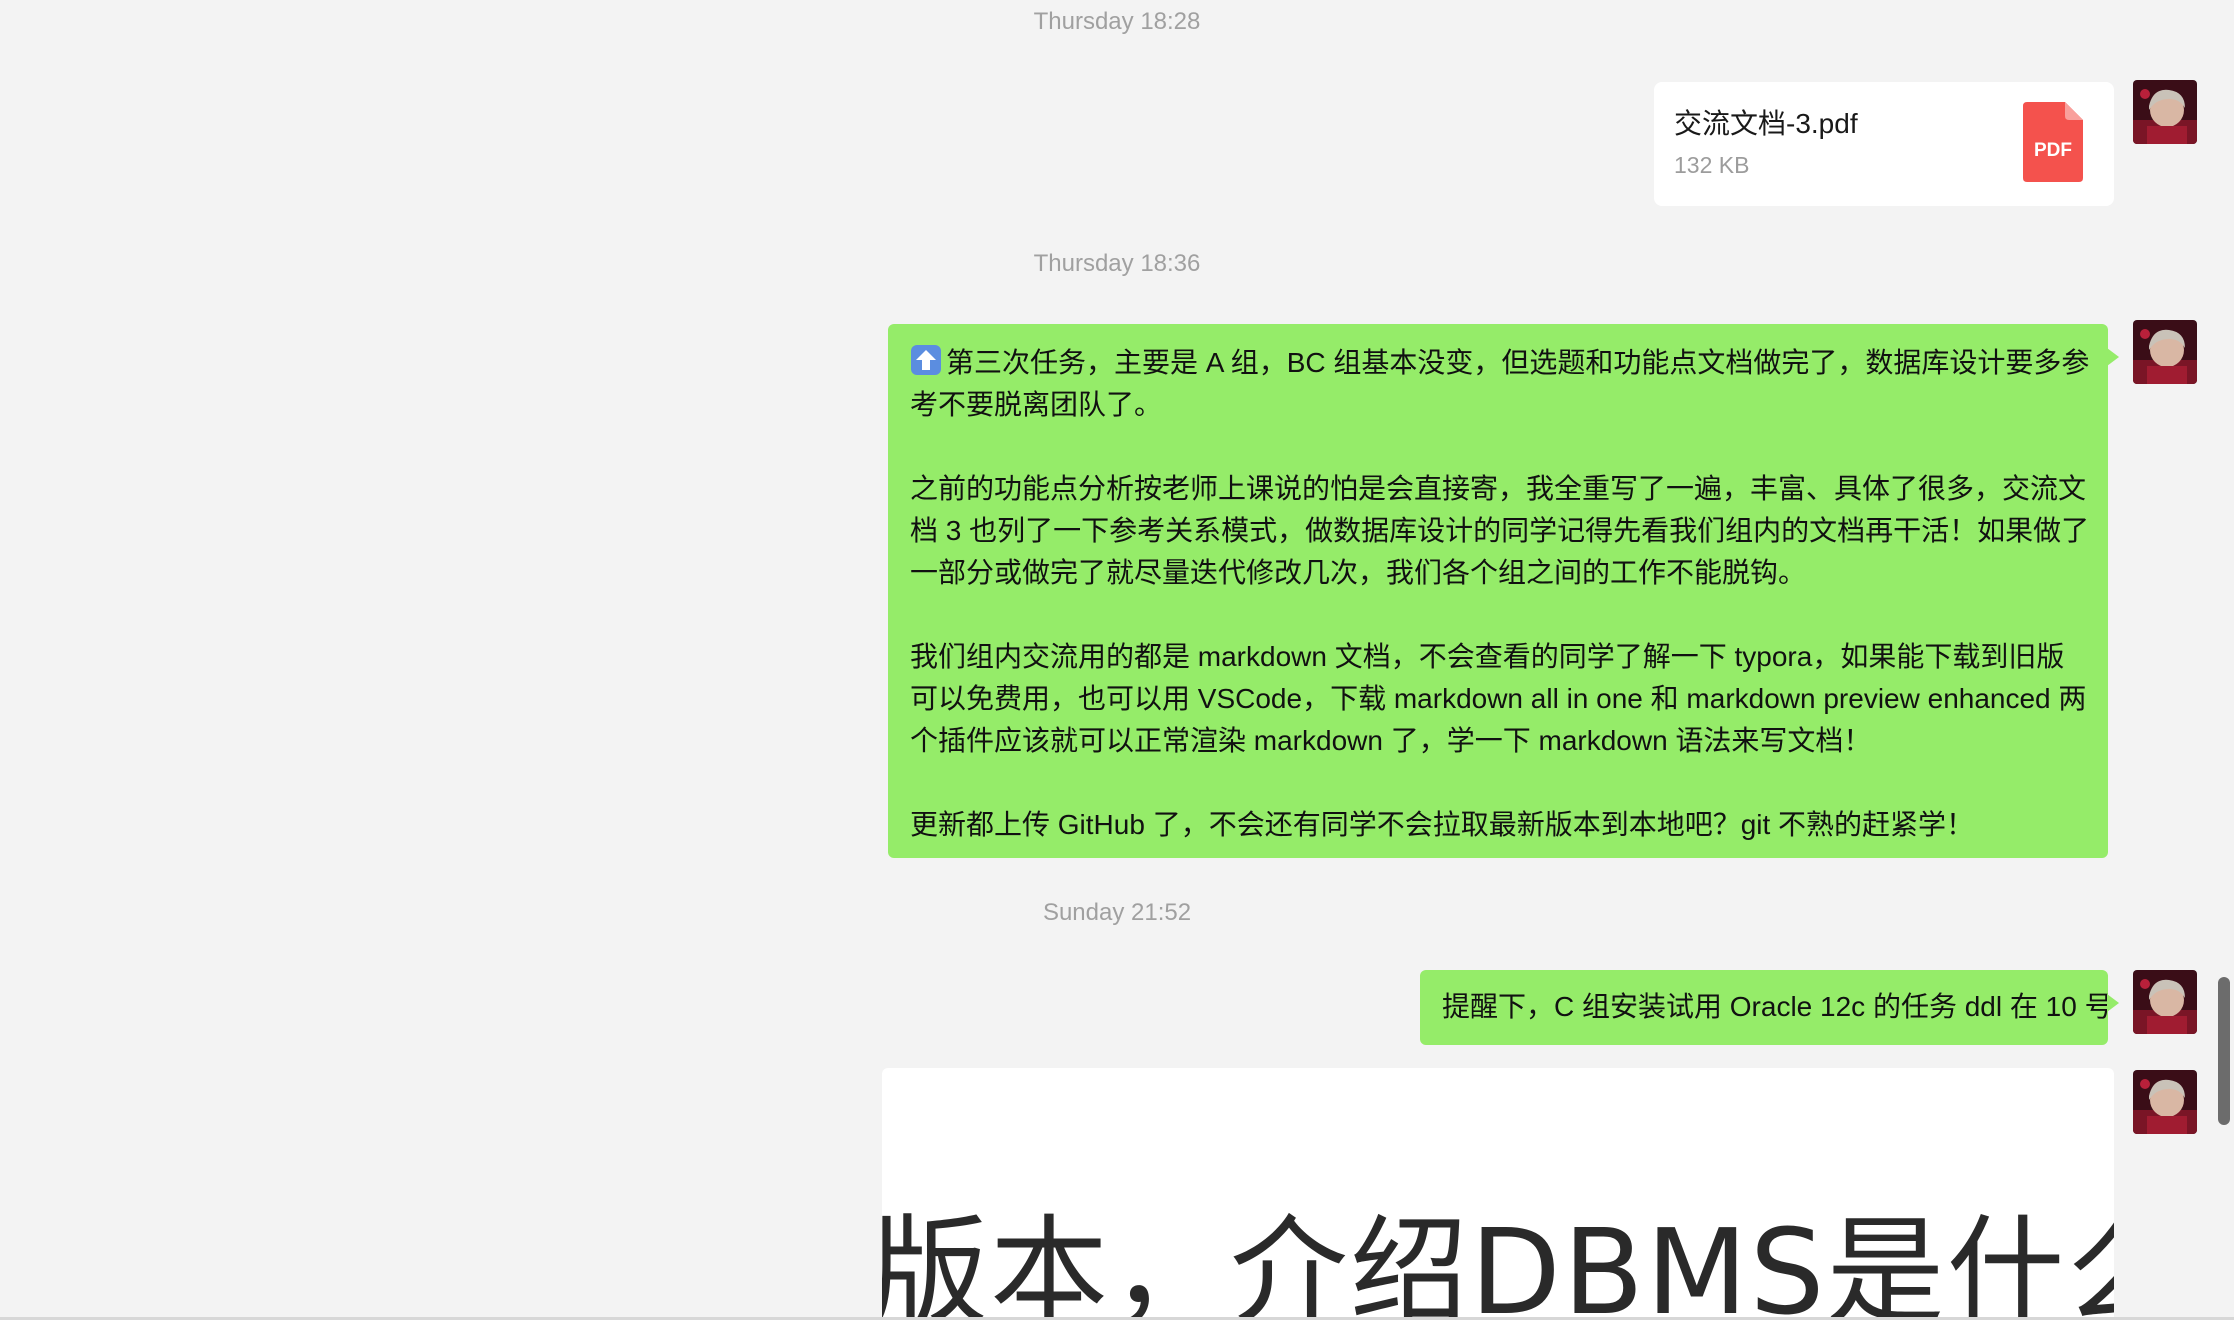 This screenshot has width=2234, height=1320. Describe the element at coordinates (1712, 165) in the screenshot. I see `file-size: 132 KB` at that location.